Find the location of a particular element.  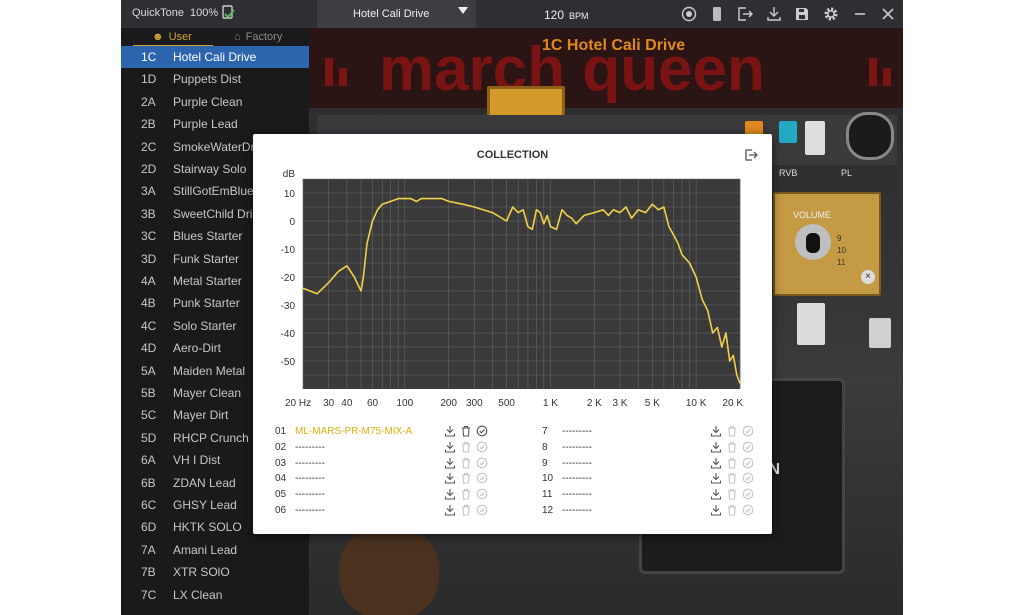

collection-slot: 11 --------- is located at coordinates (662, 495).